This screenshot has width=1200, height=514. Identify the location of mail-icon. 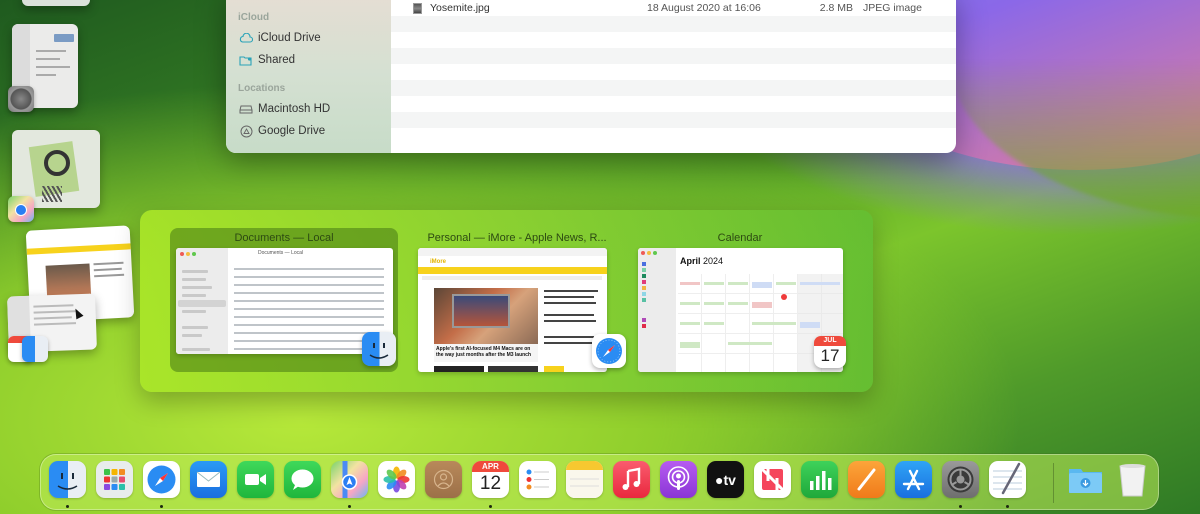
(208, 479).